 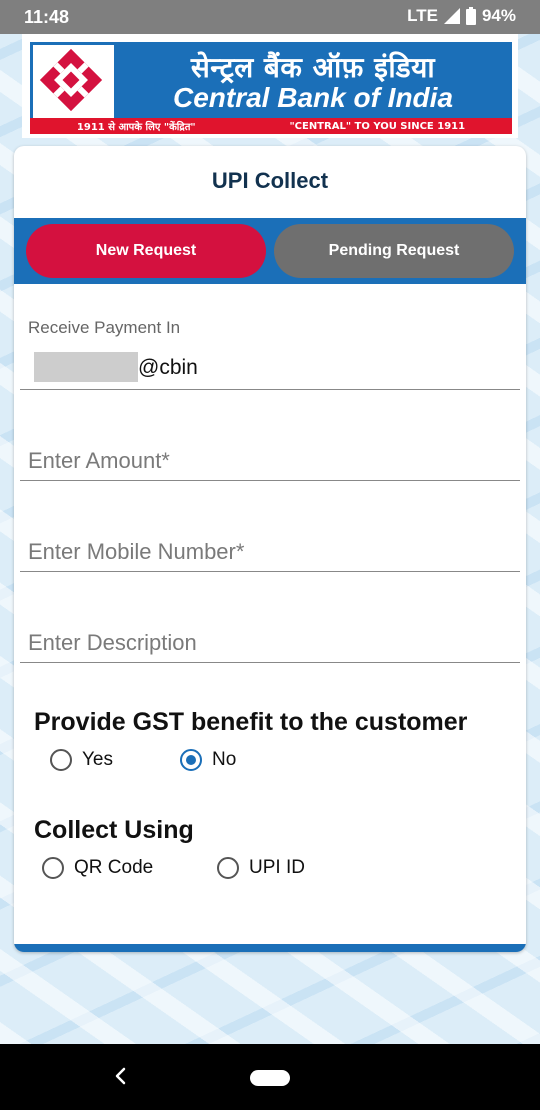 I want to click on gst-title: Provide GST benefit to the customer, so click(x=251, y=722).